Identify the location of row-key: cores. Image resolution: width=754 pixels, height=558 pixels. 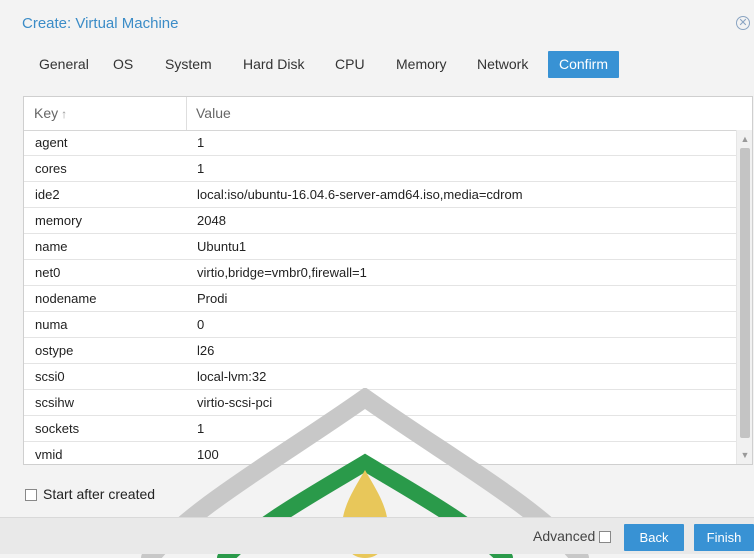
(51, 168).